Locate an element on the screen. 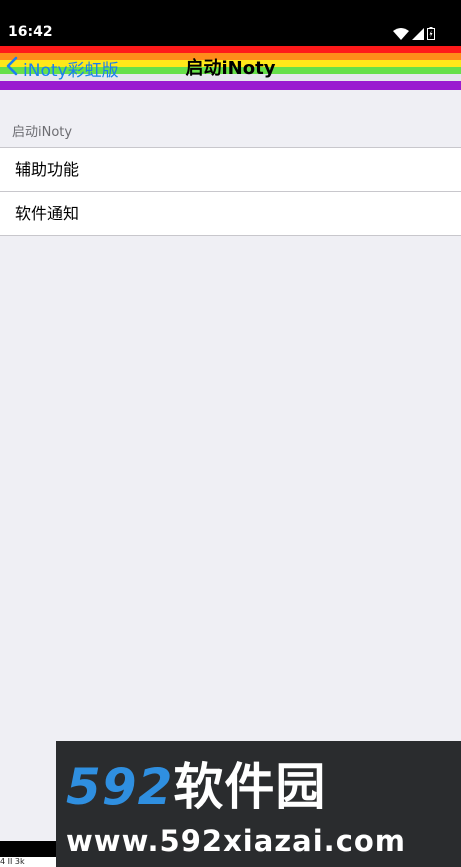 This screenshot has height=867, width=461. bottom-status-text: 4 II 3k is located at coordinates (28, 862).